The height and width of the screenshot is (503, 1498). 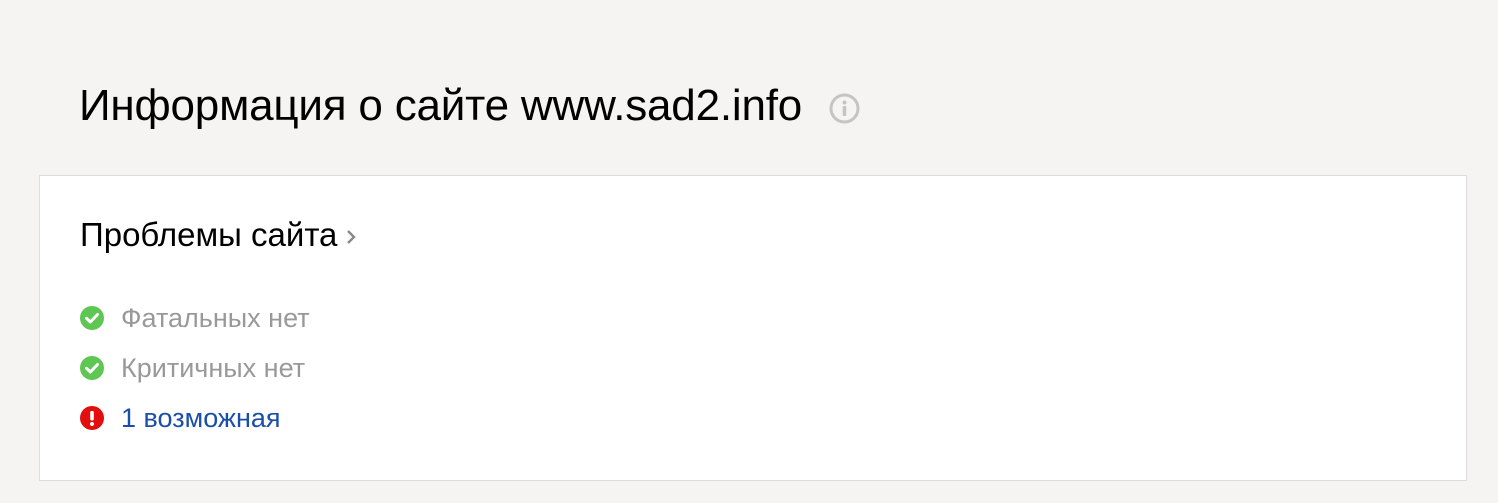 What do you see at coordinates (351, 237) in the screenshot?
I see `chevron-right-icon` at bounding box center [351, 237].